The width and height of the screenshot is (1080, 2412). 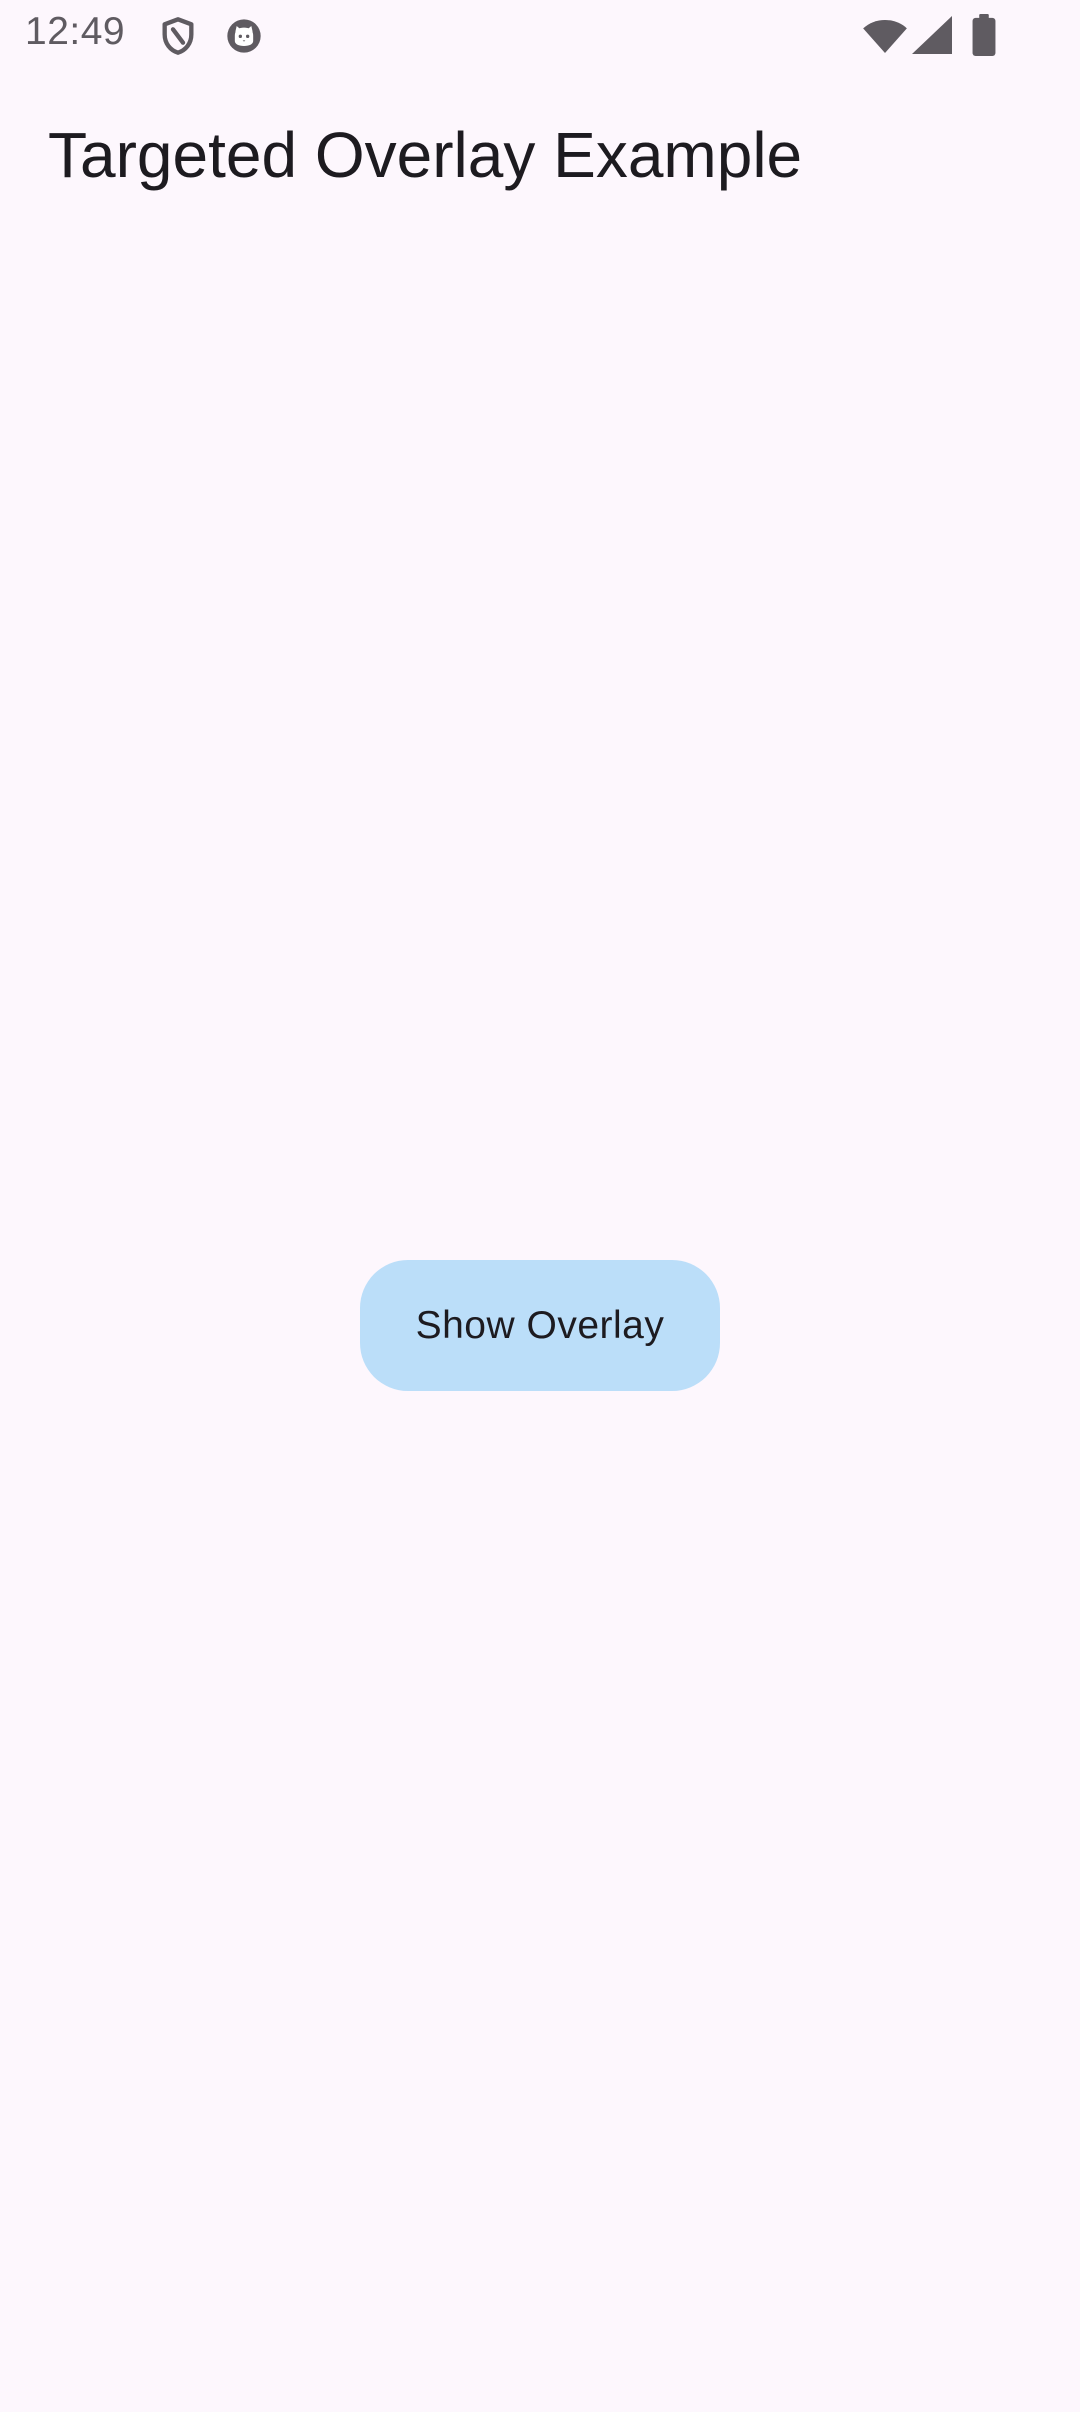 I want to click on wifi-icon, so click(x=885, y=36).